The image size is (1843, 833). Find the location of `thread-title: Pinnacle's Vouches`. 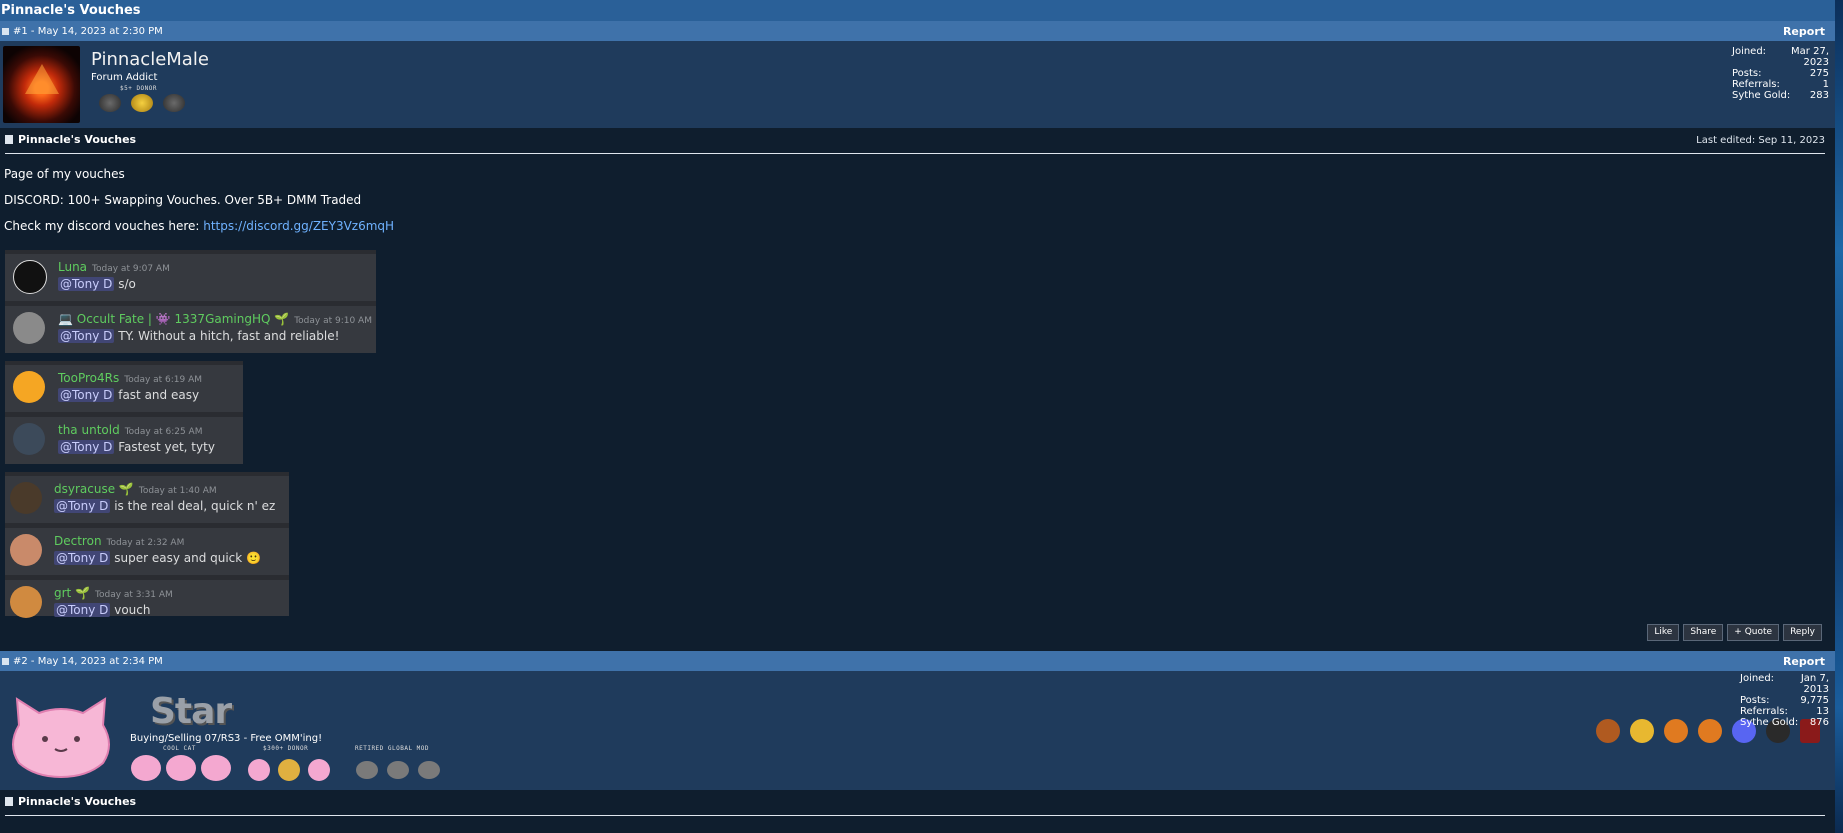

thread-title: Pinnacle's Vouches is located at coordinates (917, 10).